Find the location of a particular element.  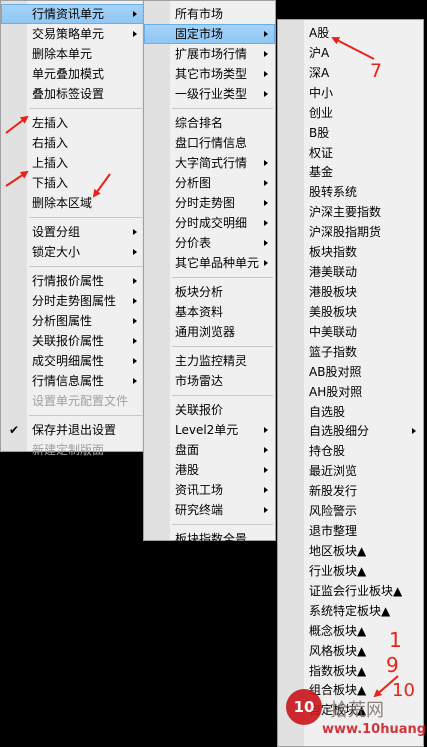

annotation-number-1: 1 is located at coordinates (395, 640).